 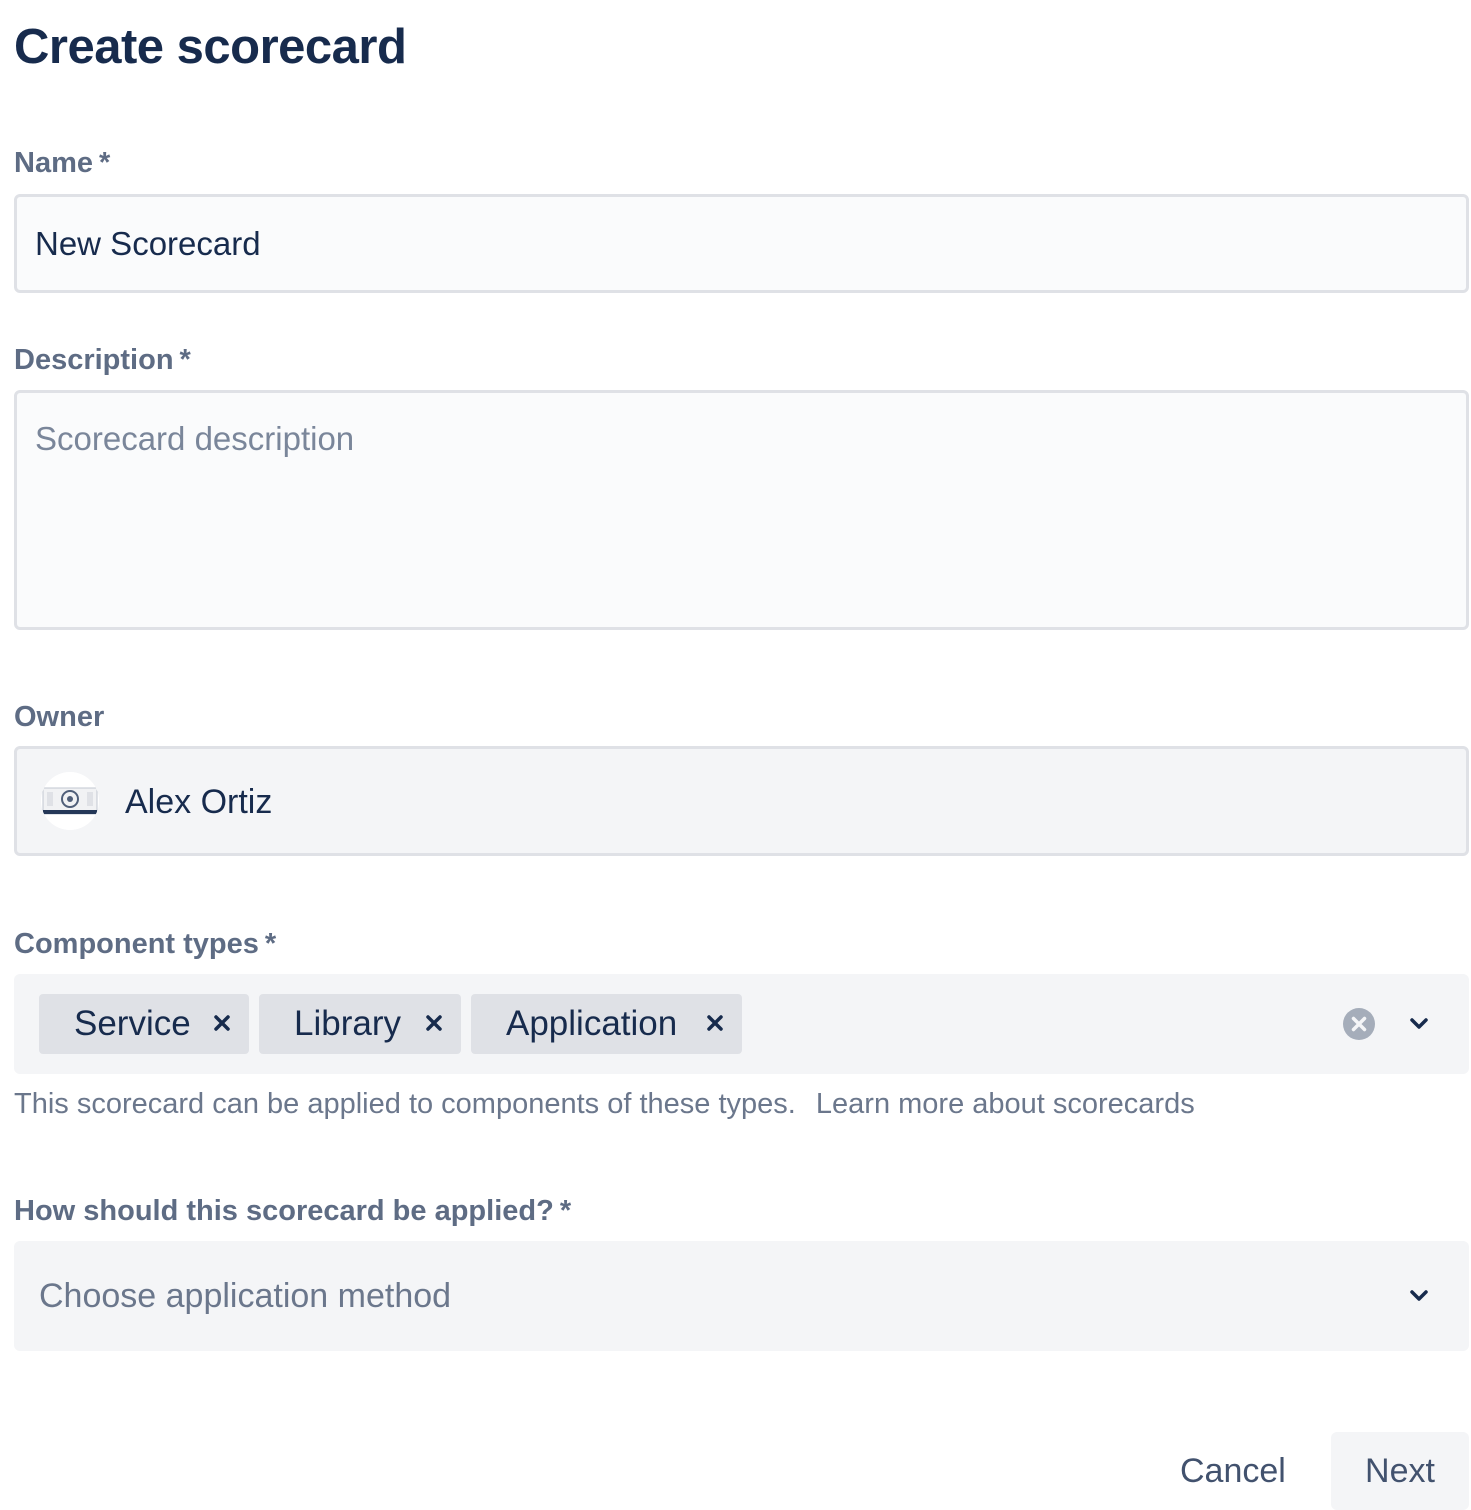 What do you see at coordinates (741, 801) in the screenshot?
I see `owner-field: Alex Ortiz` at bounding box center [741, 801].